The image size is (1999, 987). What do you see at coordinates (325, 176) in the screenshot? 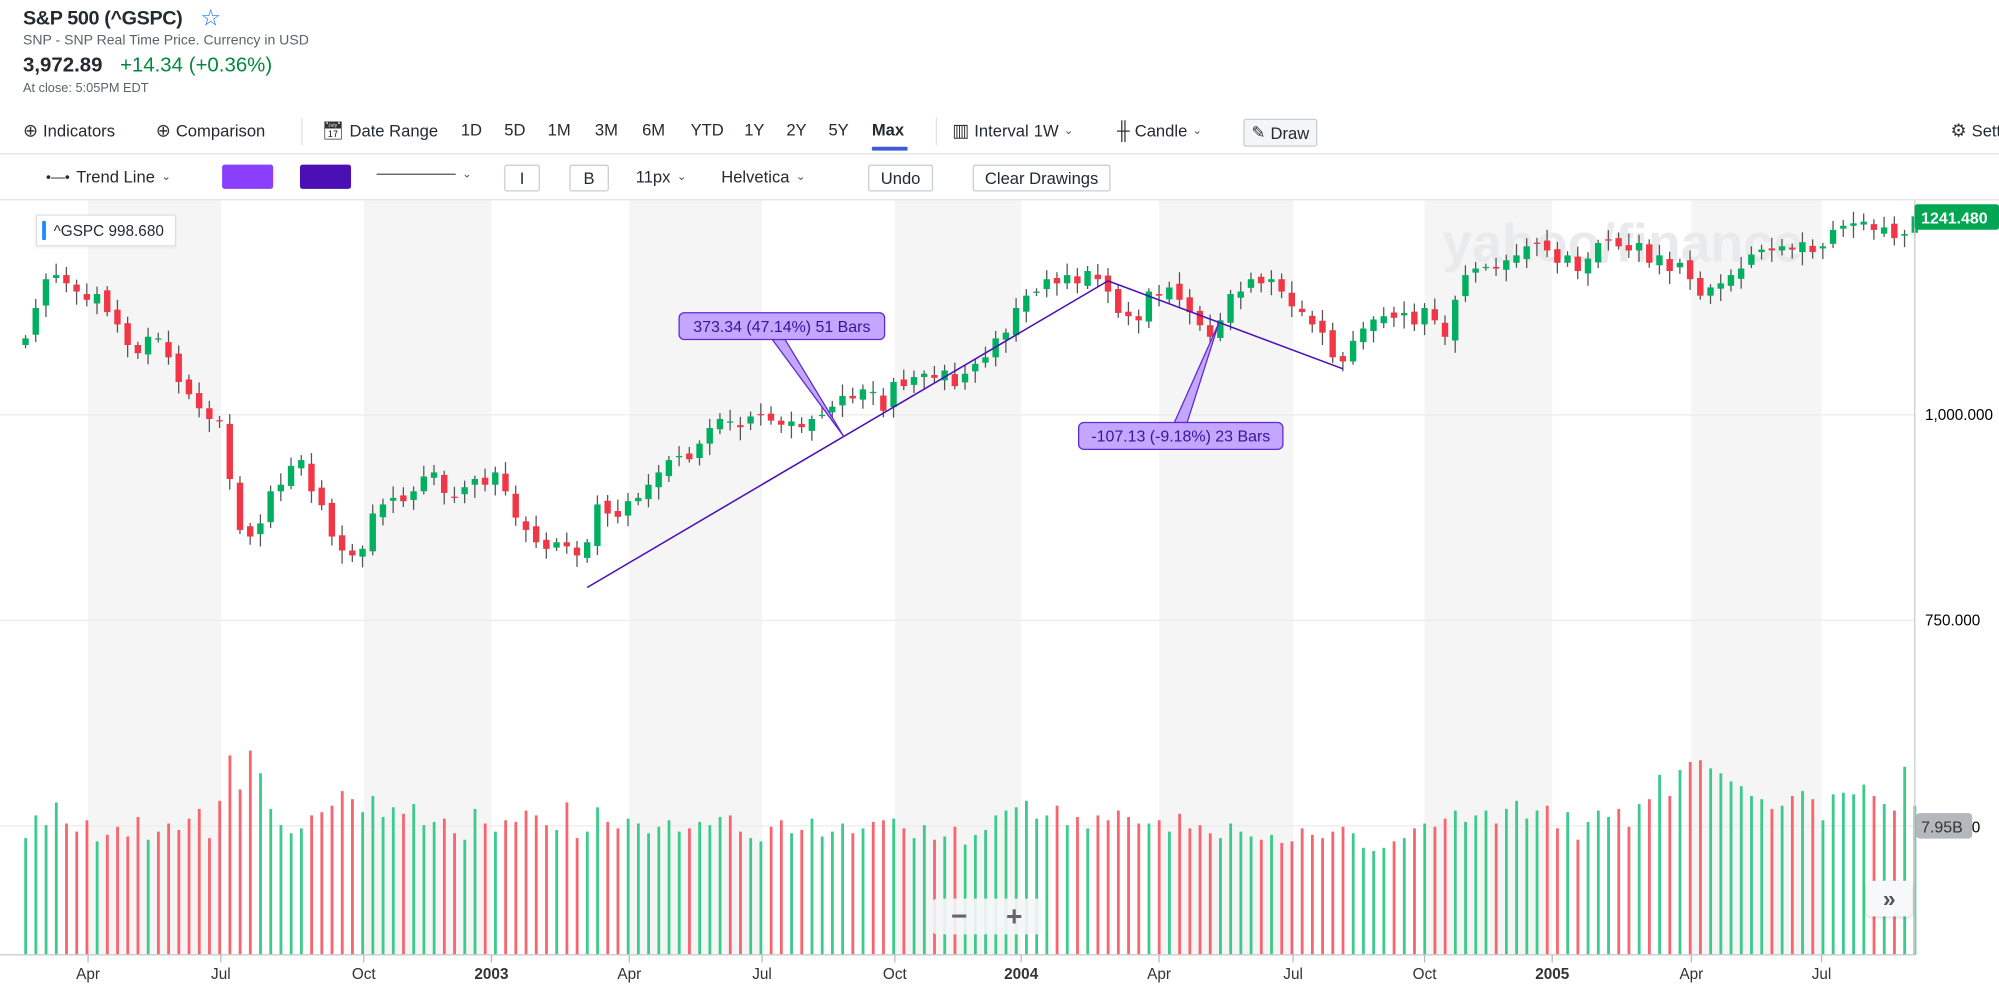
I see `line-color-swatch` at bounding box center [325, 176].